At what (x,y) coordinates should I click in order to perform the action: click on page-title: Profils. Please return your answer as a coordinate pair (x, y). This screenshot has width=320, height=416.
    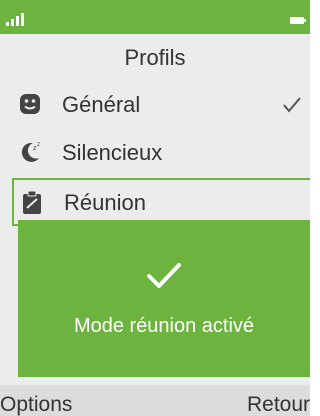
    Looking at the image, I should click on (155, 57).